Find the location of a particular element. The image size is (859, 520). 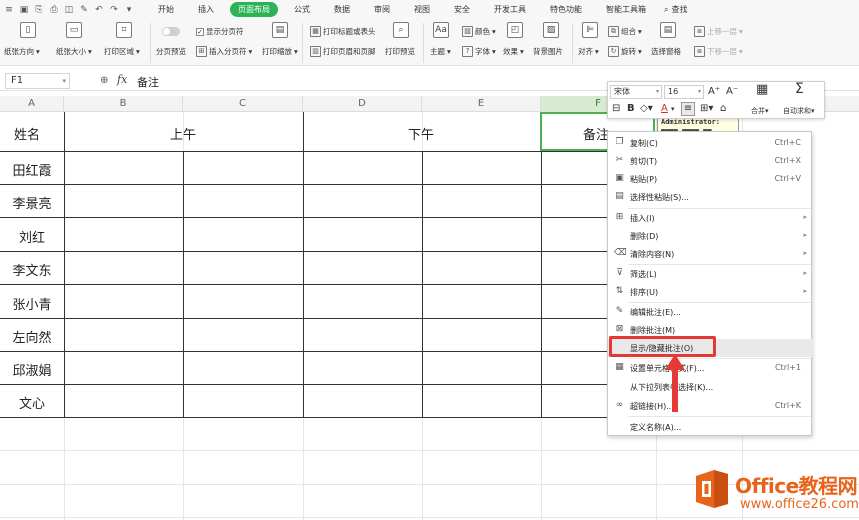

toggle-switch is located at coordinates (171, 31).